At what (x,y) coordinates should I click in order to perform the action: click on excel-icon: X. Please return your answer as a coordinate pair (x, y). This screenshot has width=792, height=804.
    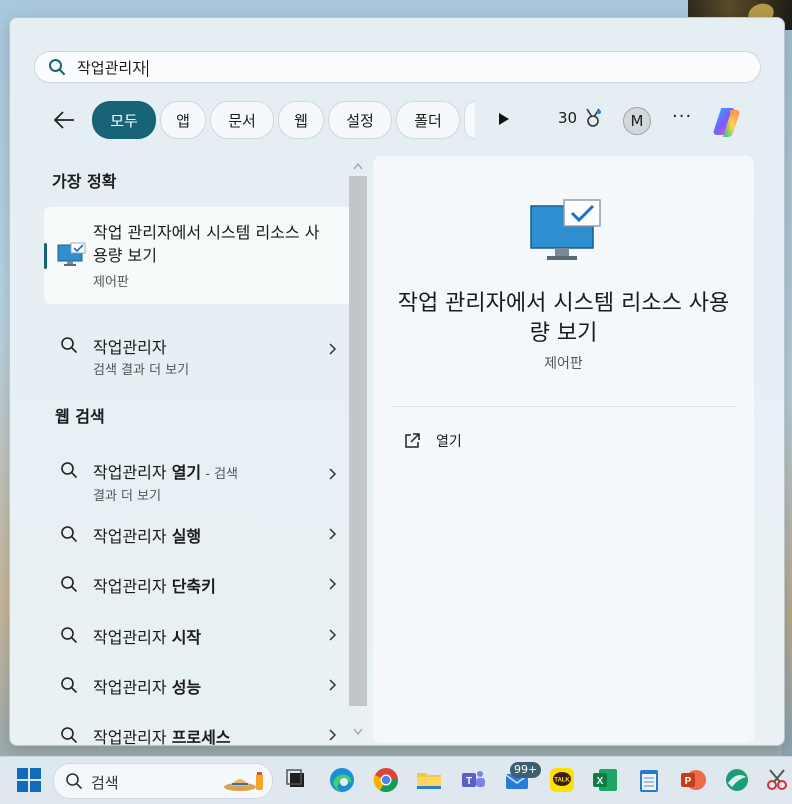
    Looking at the image, I should click on (605, 780).